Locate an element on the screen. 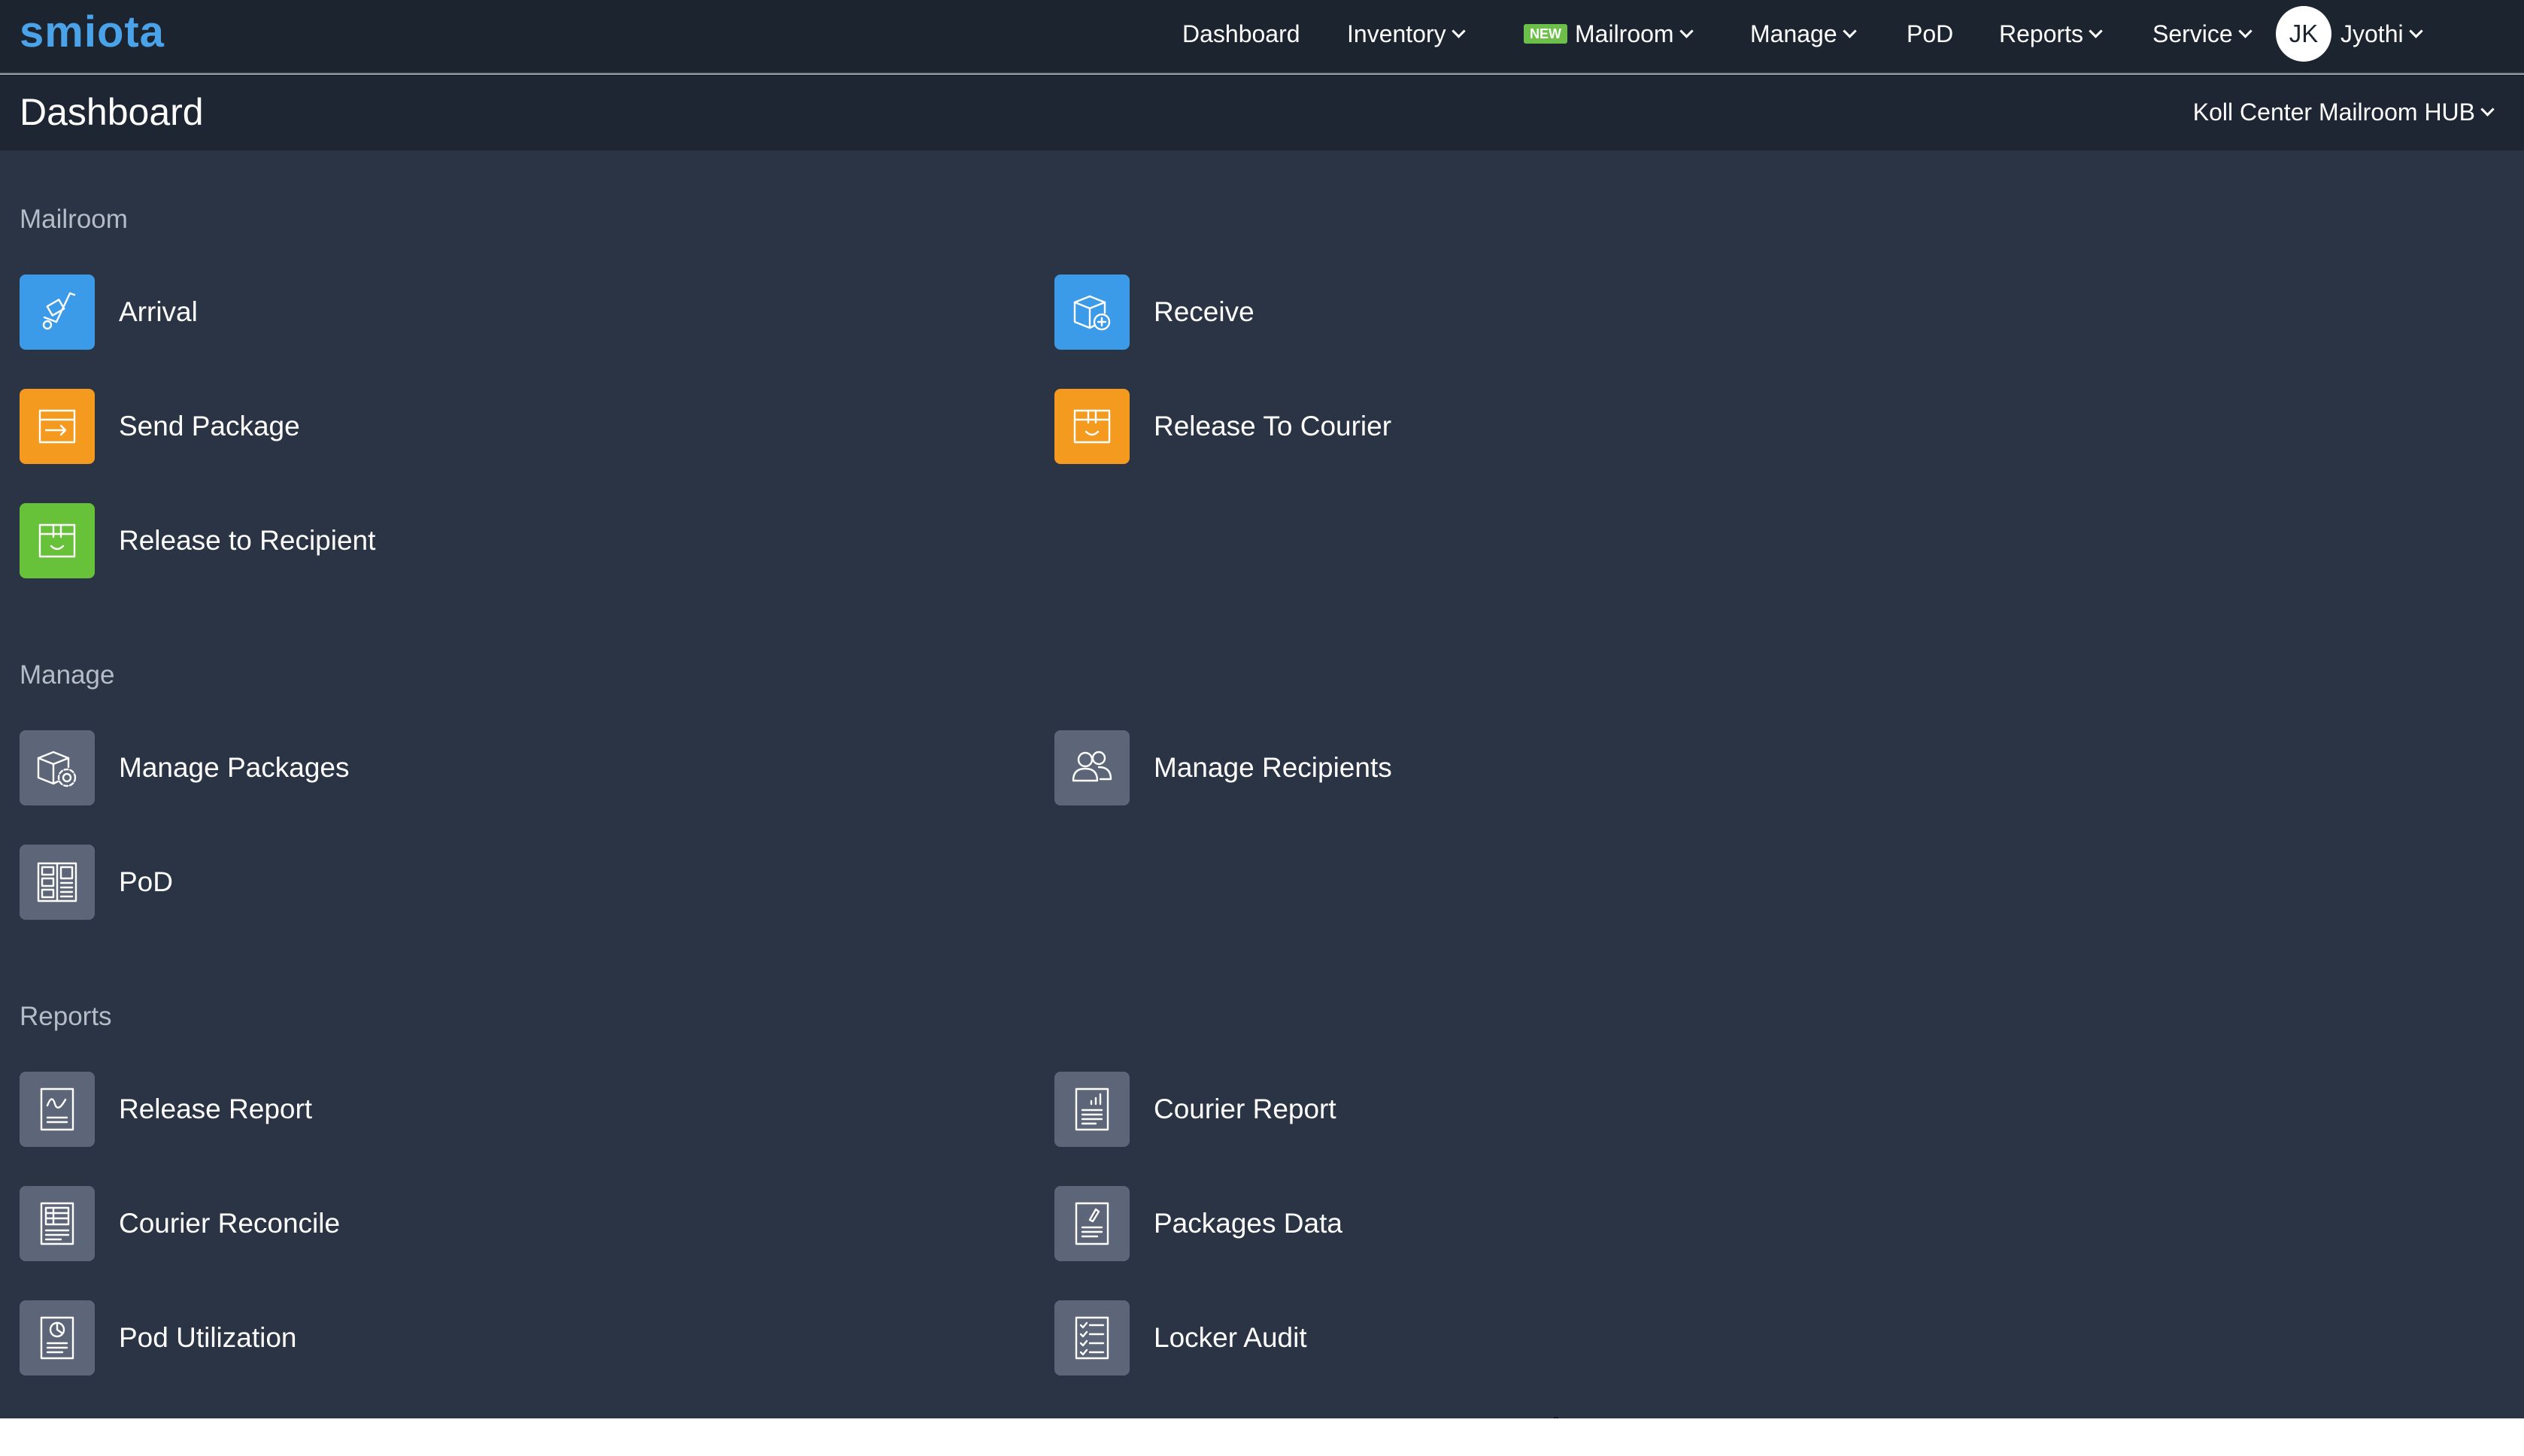  tile-courier-reconcile: Courier Reconcile is located at coordinates (180, 1223).